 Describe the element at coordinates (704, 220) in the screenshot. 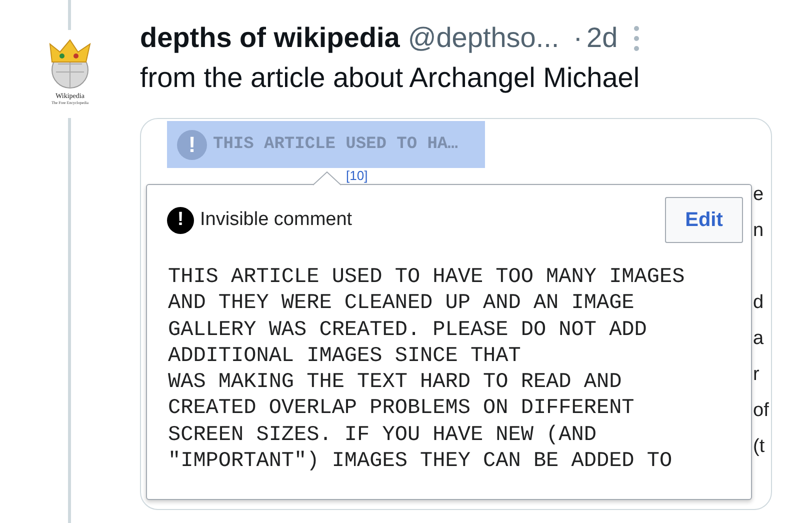

I see `edit-button: Edit` at that location.